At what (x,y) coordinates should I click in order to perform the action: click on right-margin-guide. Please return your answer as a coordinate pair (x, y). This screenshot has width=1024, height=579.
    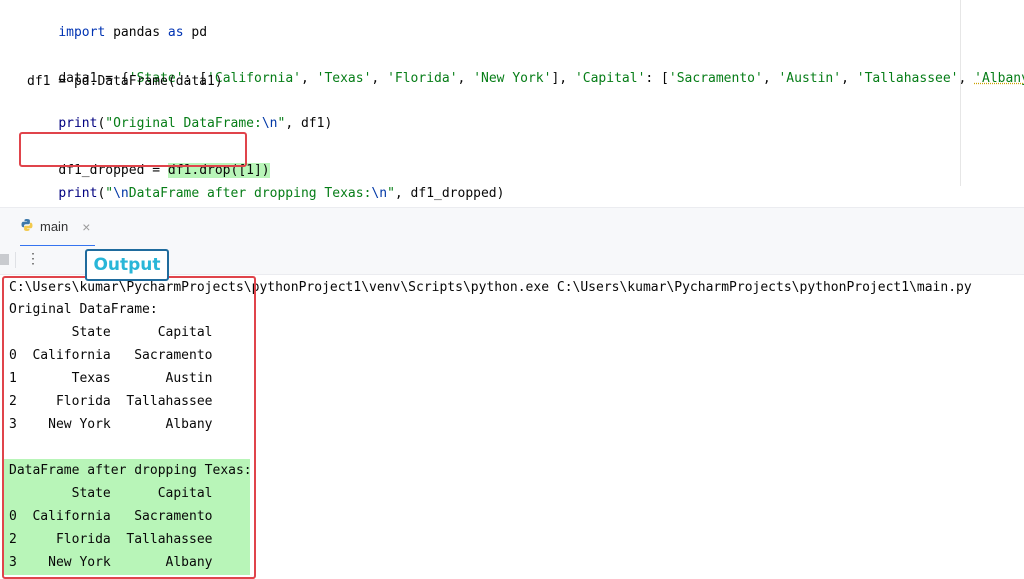
    Looking at the image, I should click on (960, 93).